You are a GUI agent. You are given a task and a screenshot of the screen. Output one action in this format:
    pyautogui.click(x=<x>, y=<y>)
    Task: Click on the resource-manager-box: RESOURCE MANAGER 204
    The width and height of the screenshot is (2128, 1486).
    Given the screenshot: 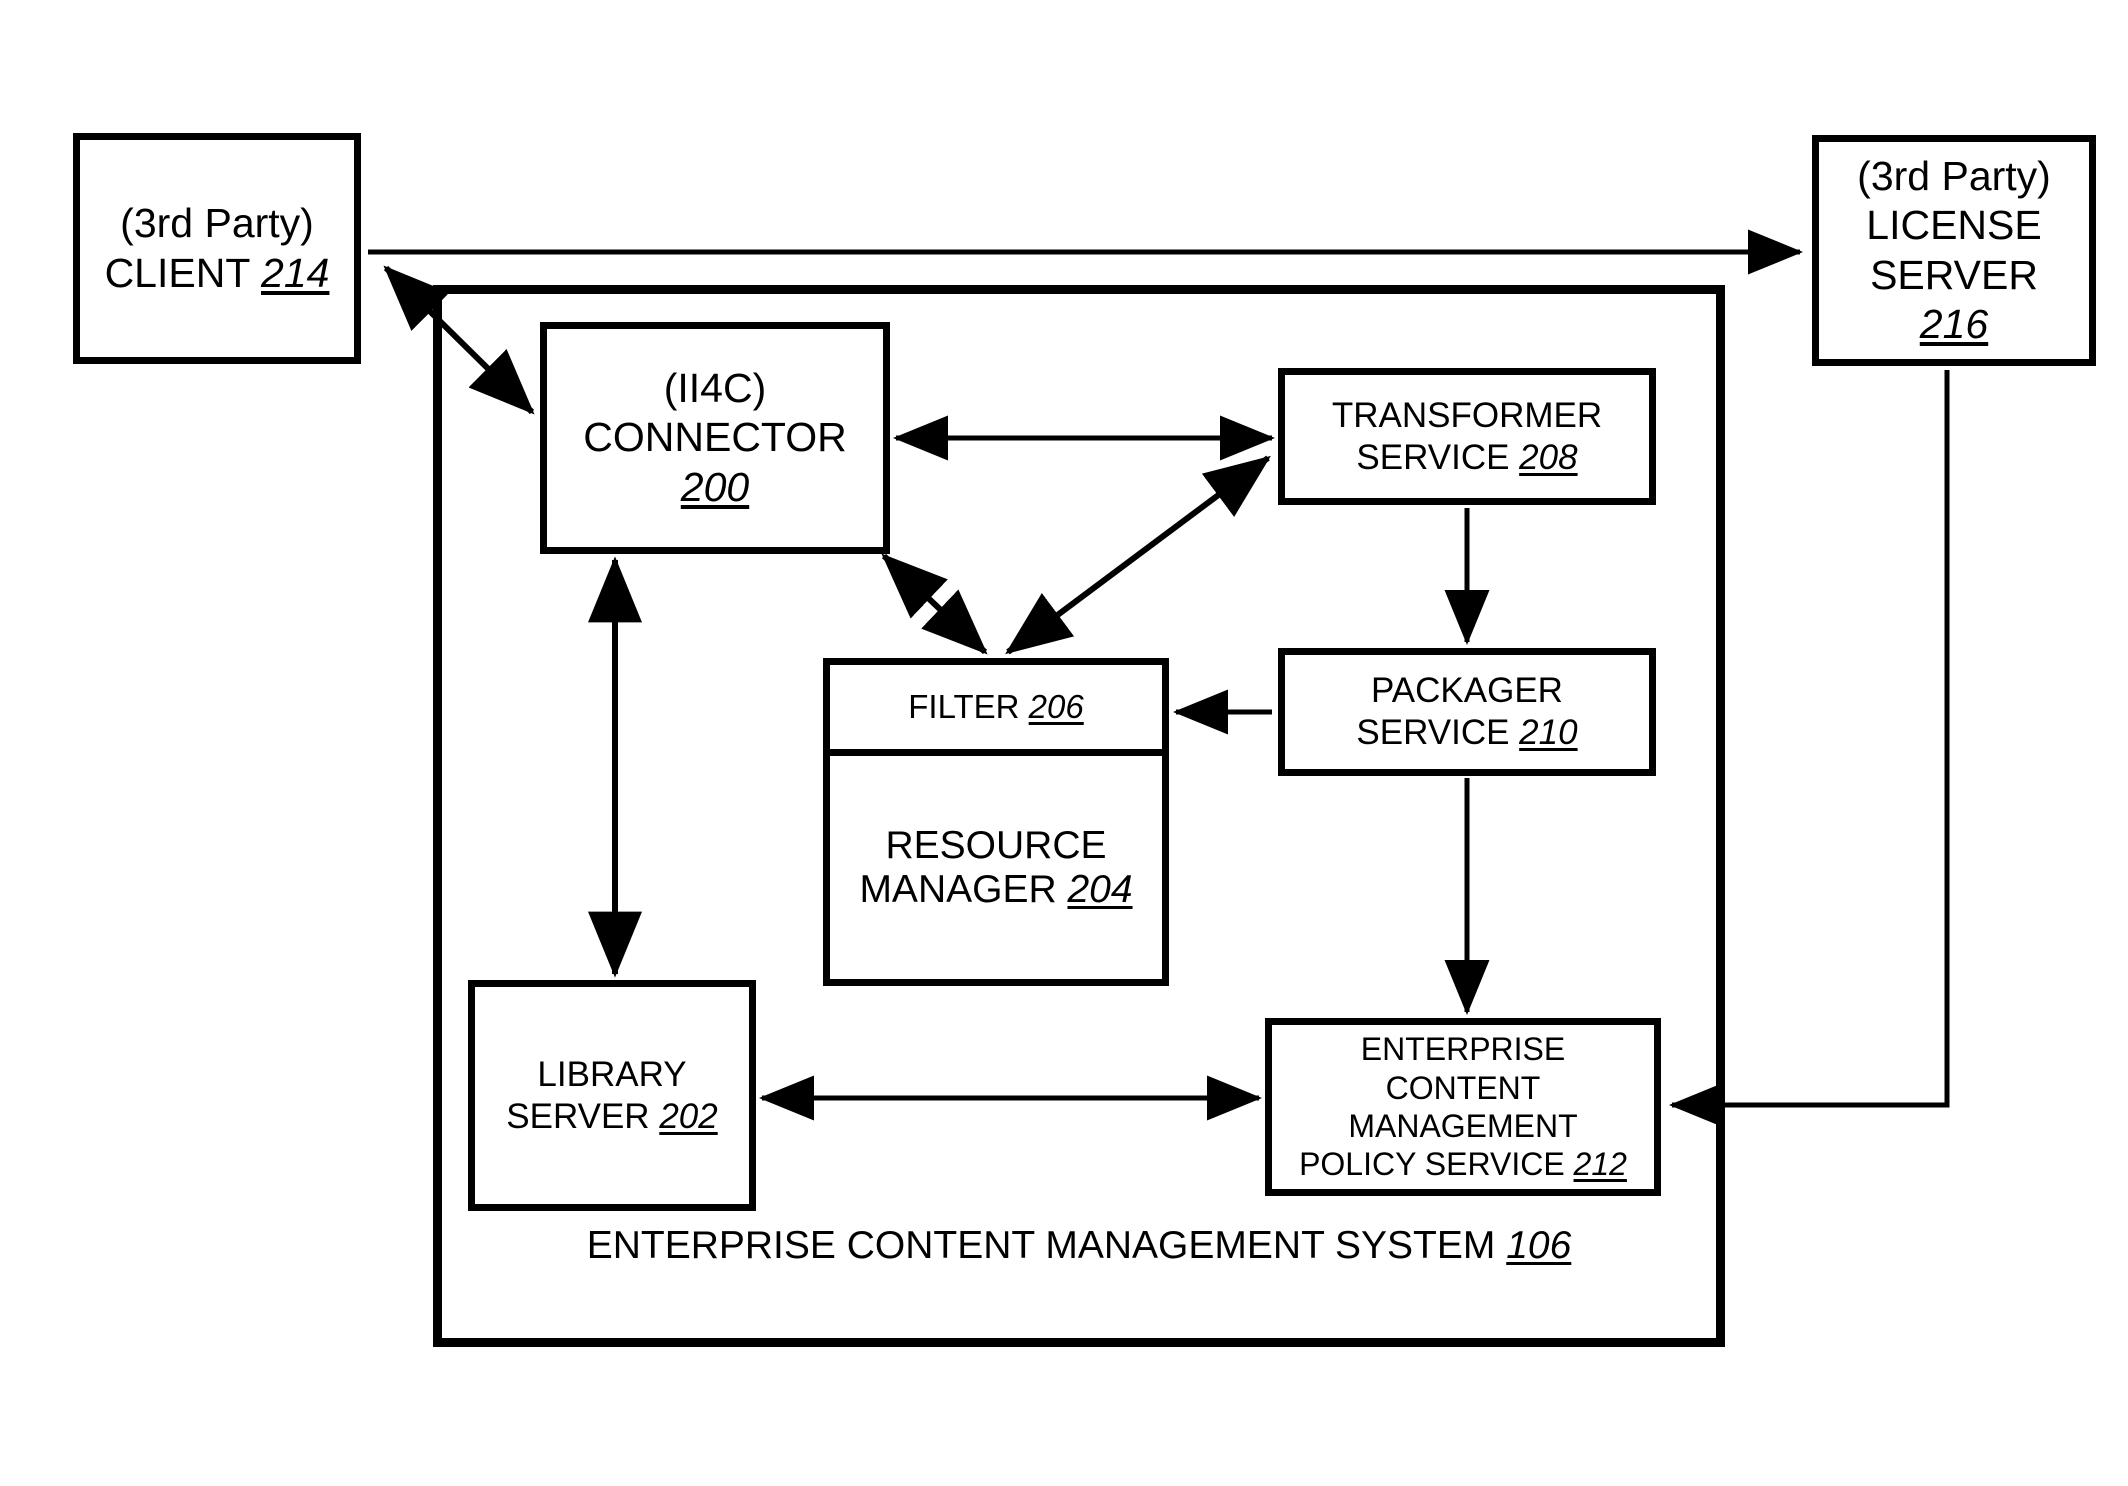 What is the action you would take?
    pyautogui.click(x=996, y=867)
    